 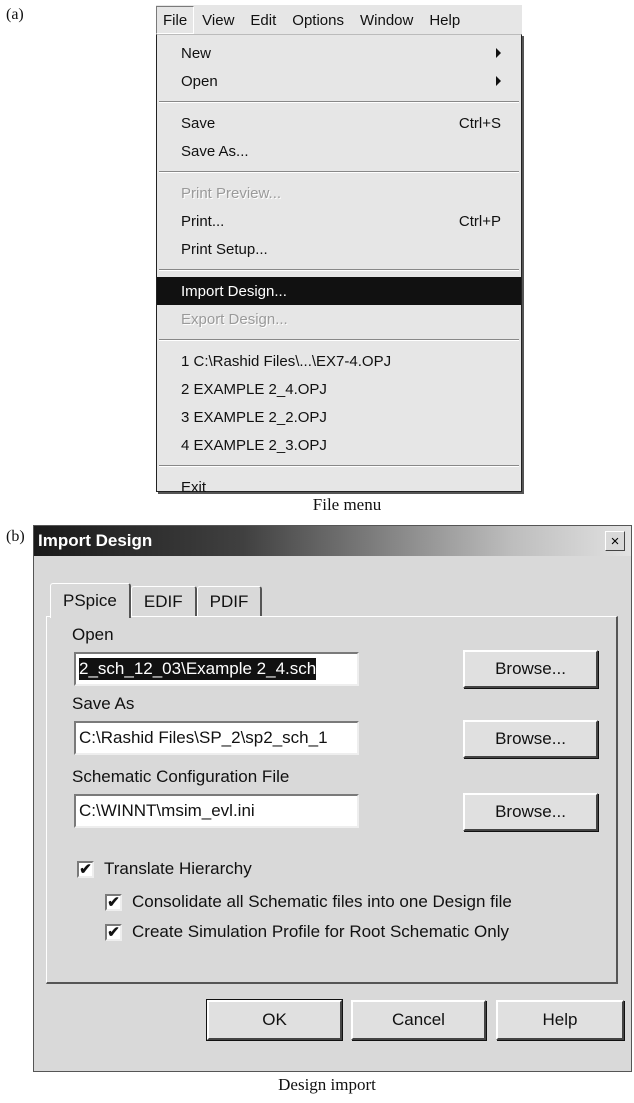 I want to click on help-button: Help, so click(x=560, y=1020).